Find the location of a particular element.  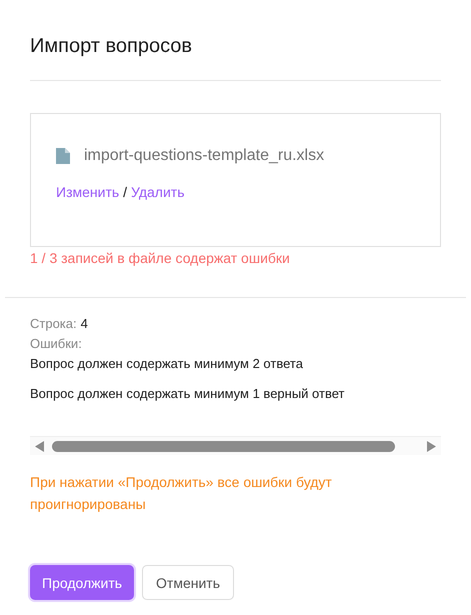

error-summary: 1 / 3 записей в файле содержат ошибки is located at coordinates (160, 258).